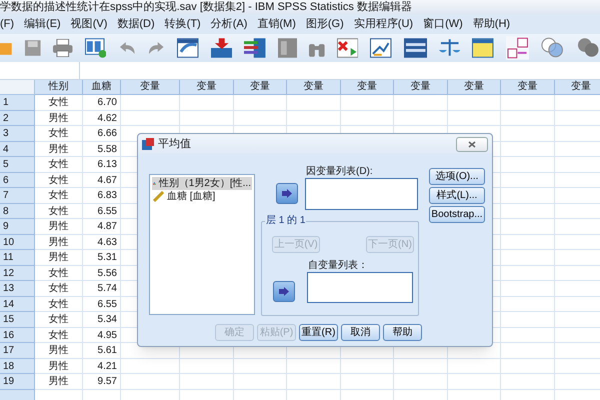 This screenshot has height=400, width=600. I want to click on row-number: 3, so click(17, 134).